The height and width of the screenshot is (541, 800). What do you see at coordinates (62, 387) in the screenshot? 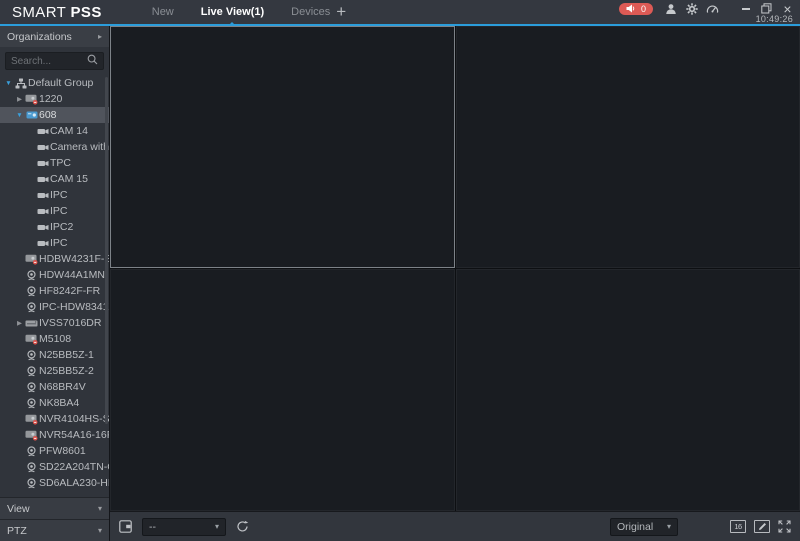
I see `tree-item-label: N68BR4V` at bounding box center [62, 387].